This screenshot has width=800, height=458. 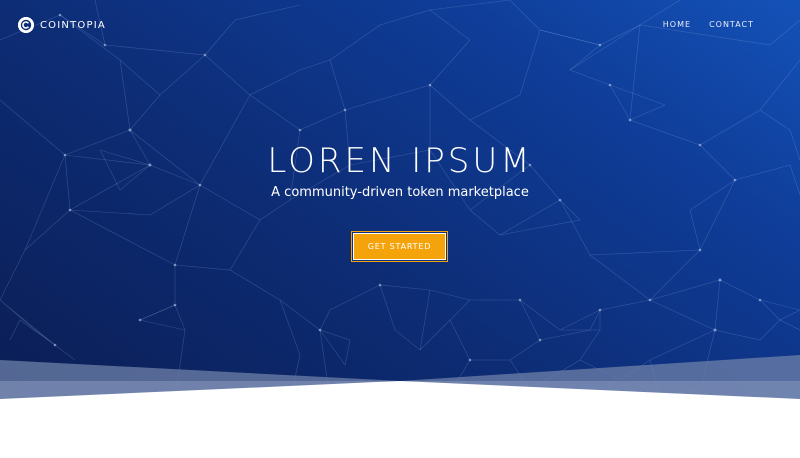 What do you see at coordinates (400, 161) in the screenshot?
I see `hero-title: LOREN IPSUM` at bounding box center [400, 161].